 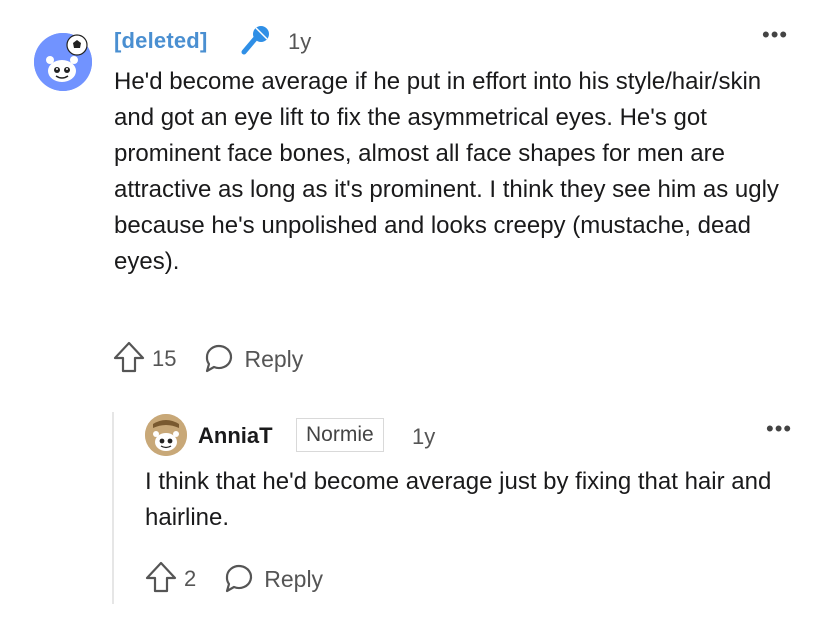 What do you see at coordinates (256, 40) in the screenshot?
I see `microphone-icon` at bounding box center [256, 40].